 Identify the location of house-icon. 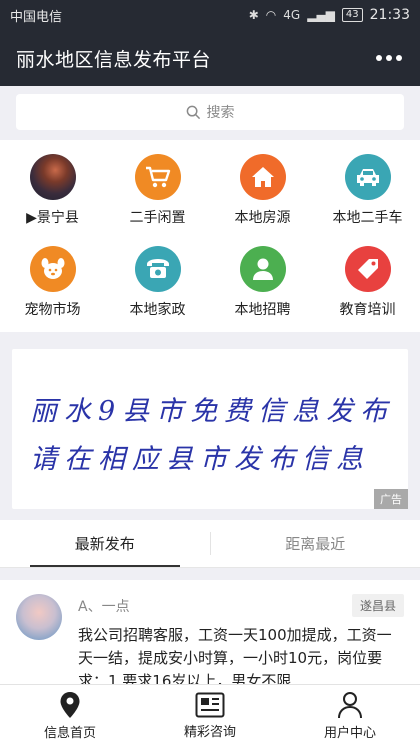
(262, 177).